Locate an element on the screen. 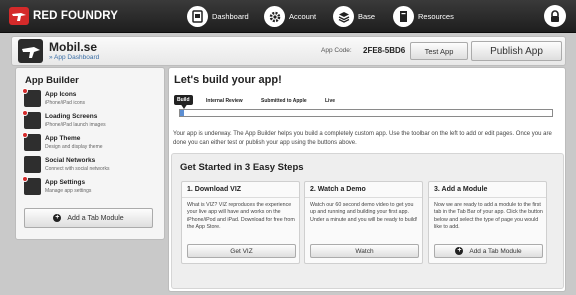 Image resolution: width=576 pixels, height=295 pixels. step-card-title: 2. Watch a Demo is located at coordinates (338, 189).